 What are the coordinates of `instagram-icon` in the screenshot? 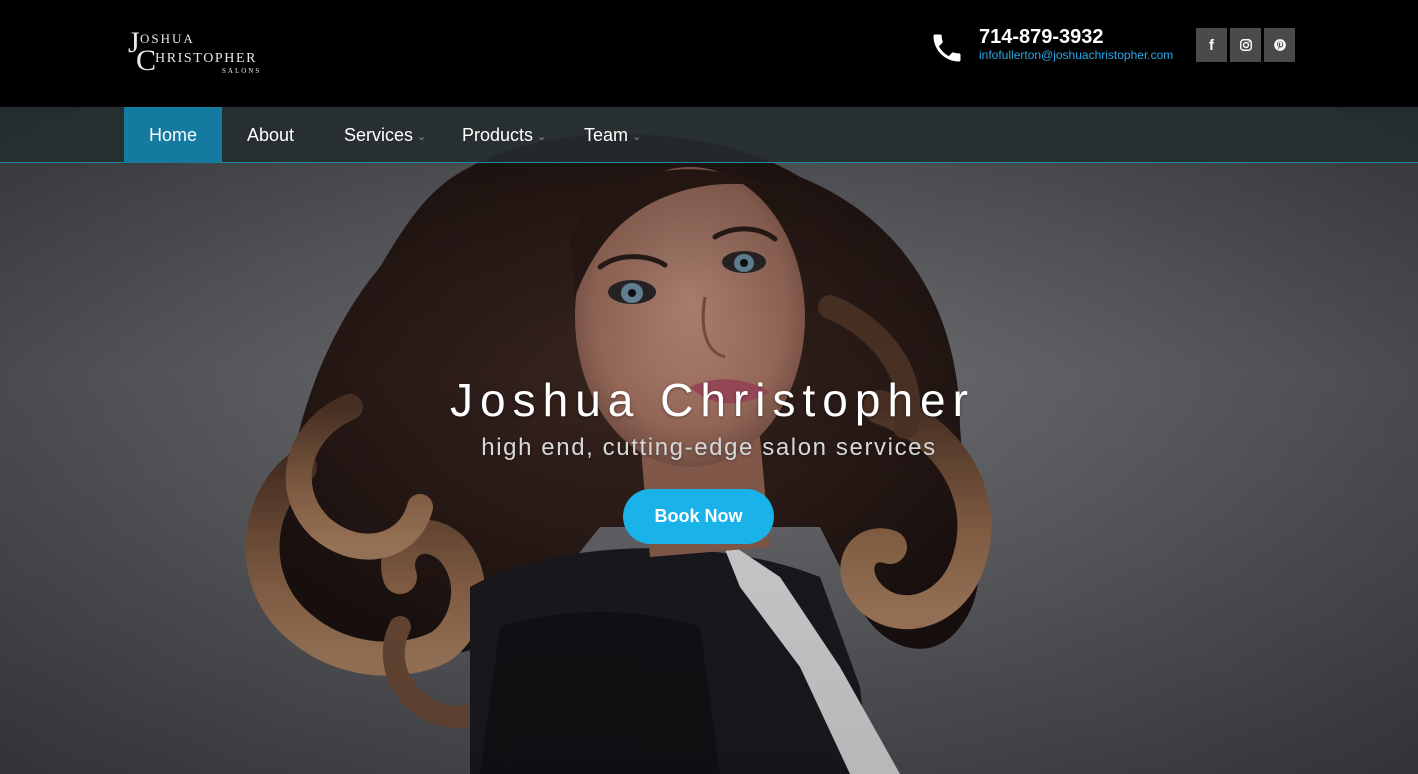 It's located at (1245, 45).